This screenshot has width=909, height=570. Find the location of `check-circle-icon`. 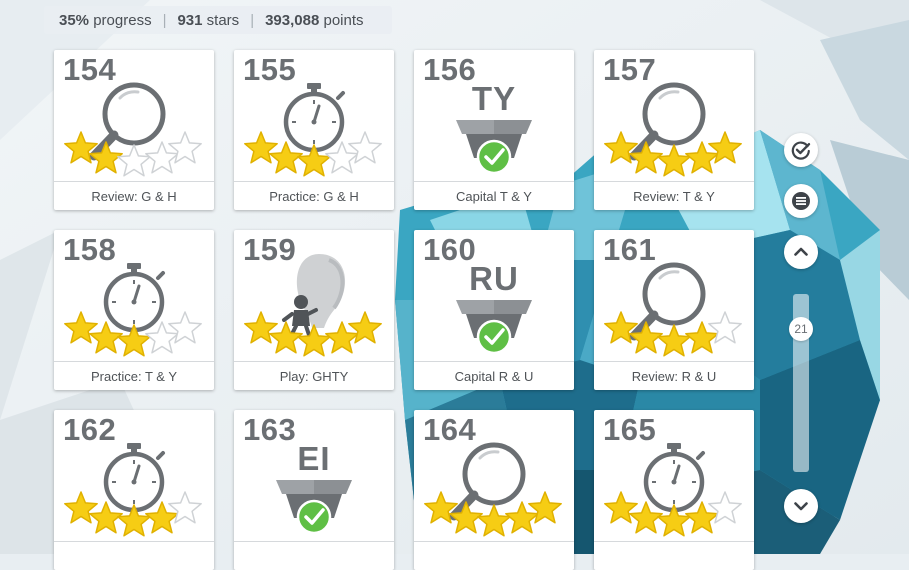

check-circle-icon is located at coordinates (801, 150).